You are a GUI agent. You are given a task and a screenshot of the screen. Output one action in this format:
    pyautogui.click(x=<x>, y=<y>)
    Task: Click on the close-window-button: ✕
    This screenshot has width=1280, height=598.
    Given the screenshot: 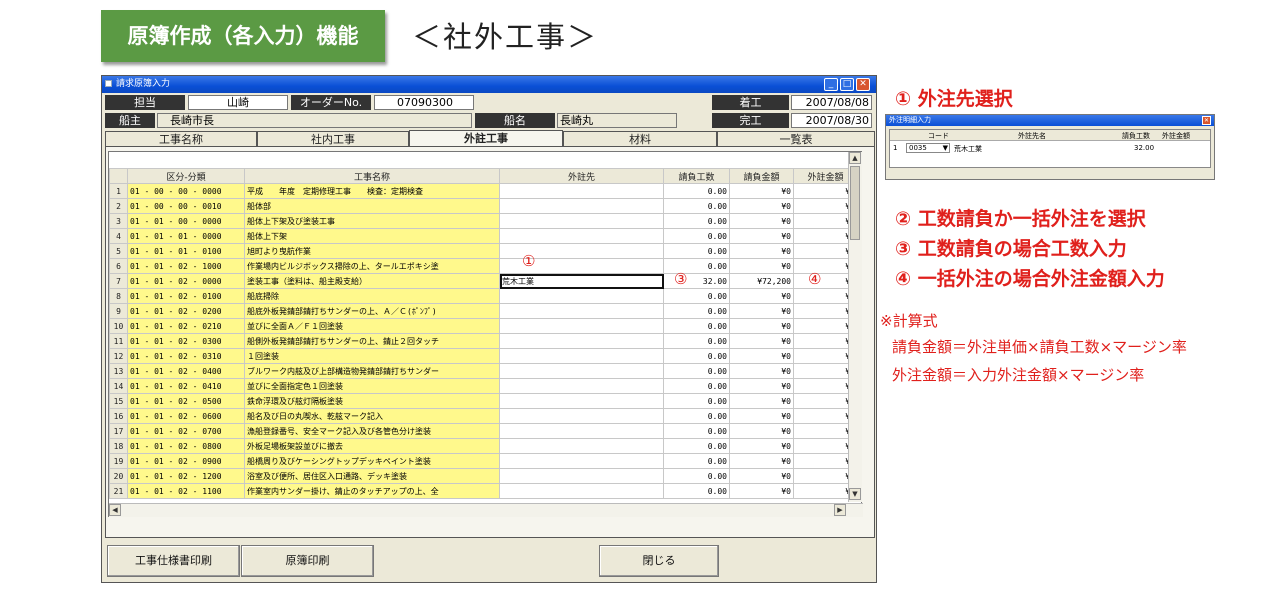 What is the action you would take?
    pyautogui.click(x=863, y=84)
    